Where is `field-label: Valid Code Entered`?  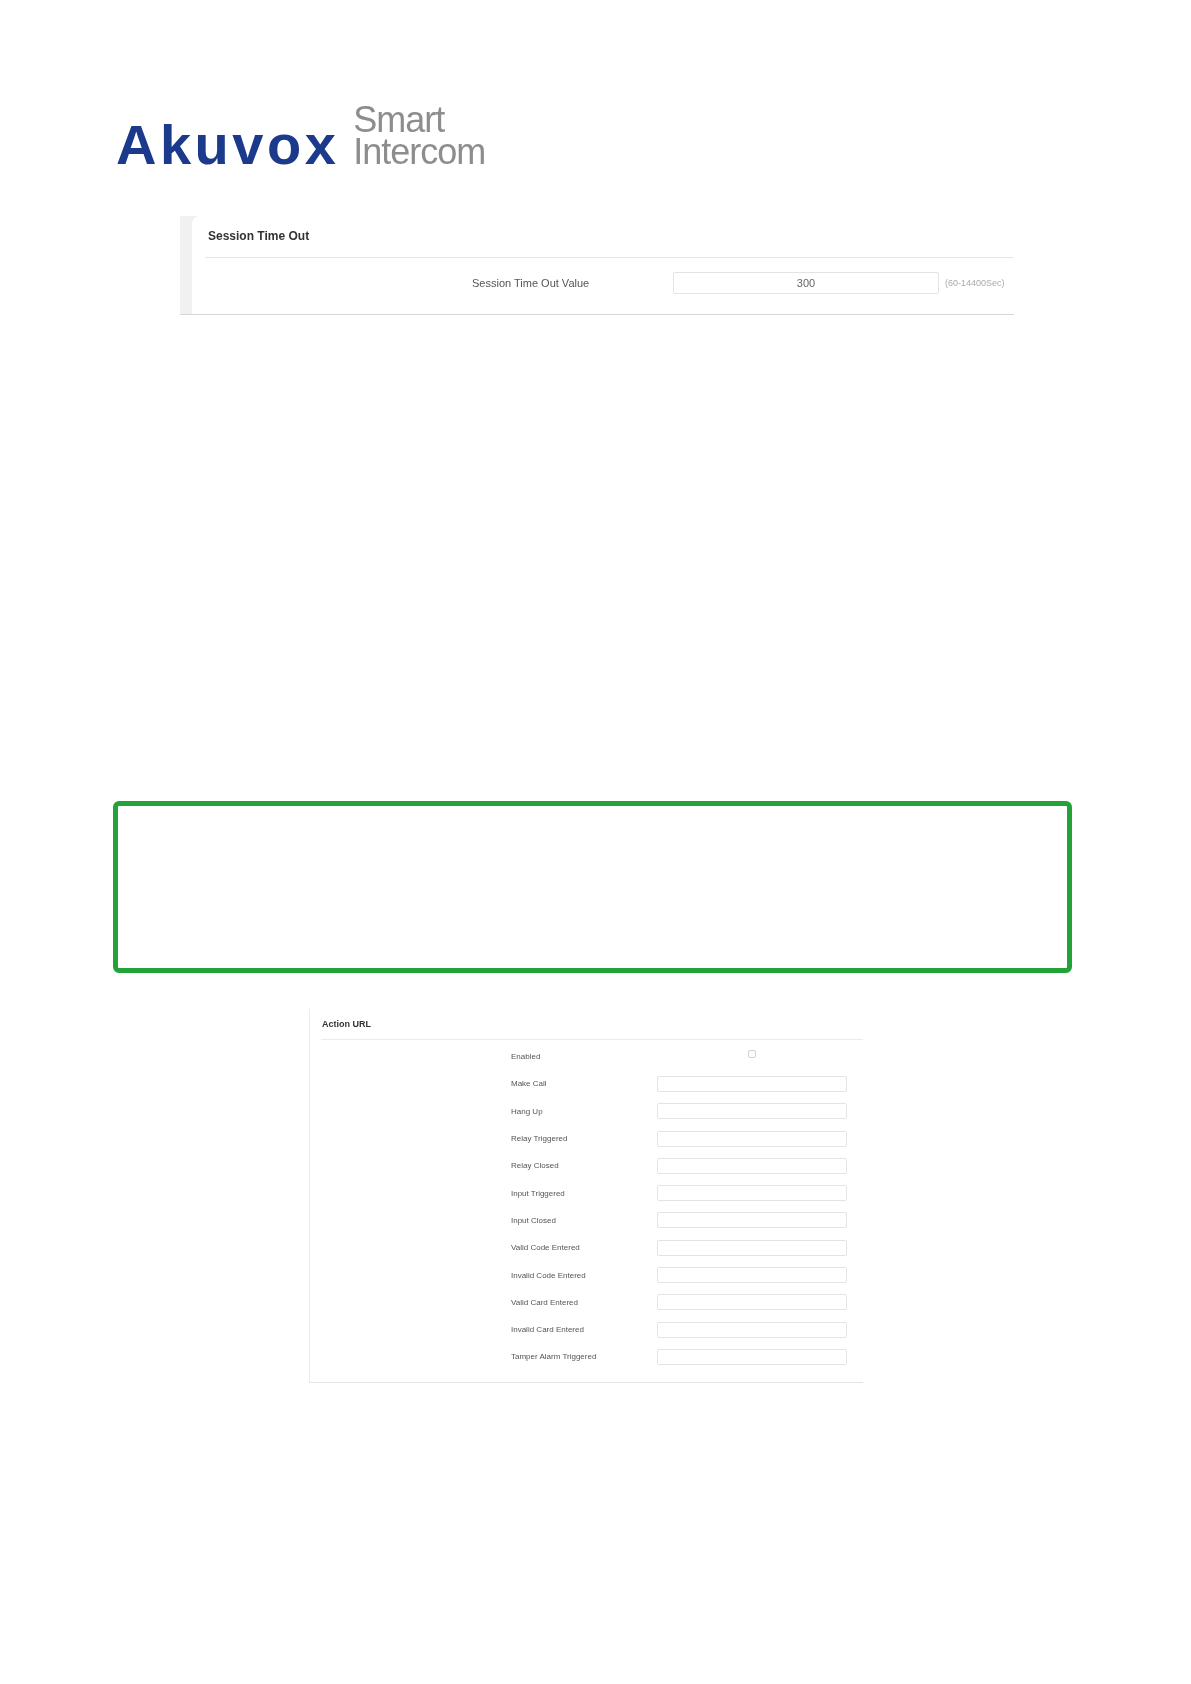
field-label: Valid Code Entered is located at coordinates (546, 1248).